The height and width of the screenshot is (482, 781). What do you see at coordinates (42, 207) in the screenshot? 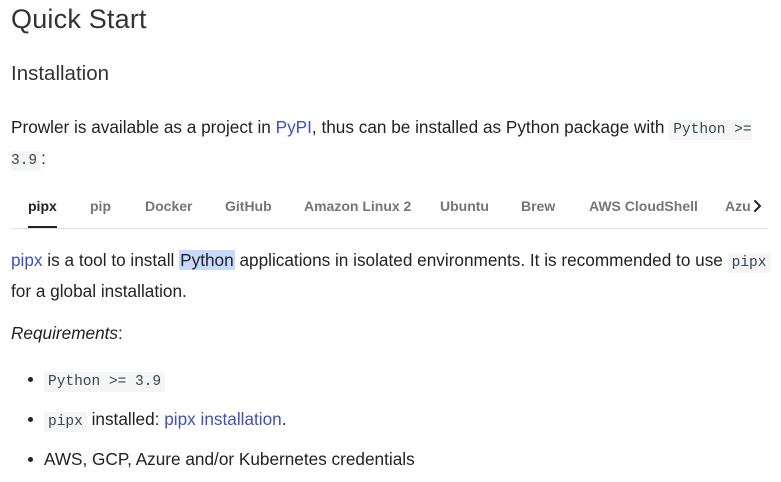
I see `tab-pipx: pipx` at bounding box center [42, 207].